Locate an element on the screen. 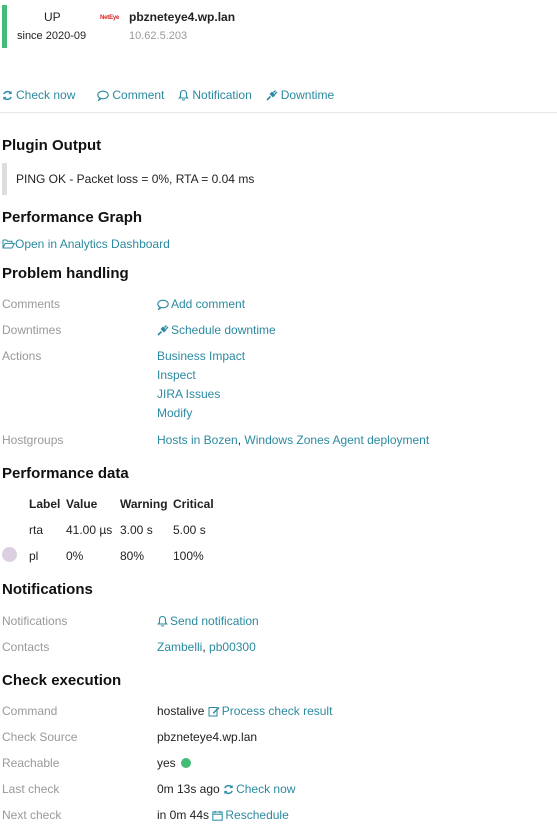  action-inspect-link: Inspect is located at coordinates (176, 375).